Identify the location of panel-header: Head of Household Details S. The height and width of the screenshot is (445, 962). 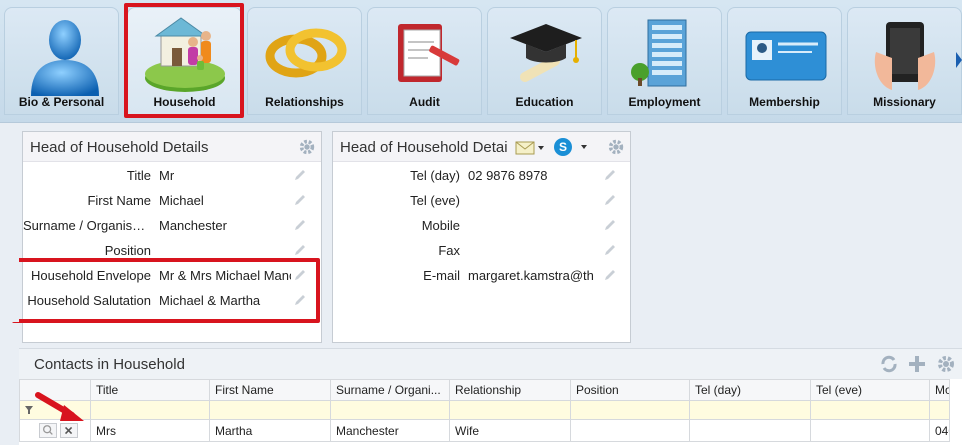
(481, 147).